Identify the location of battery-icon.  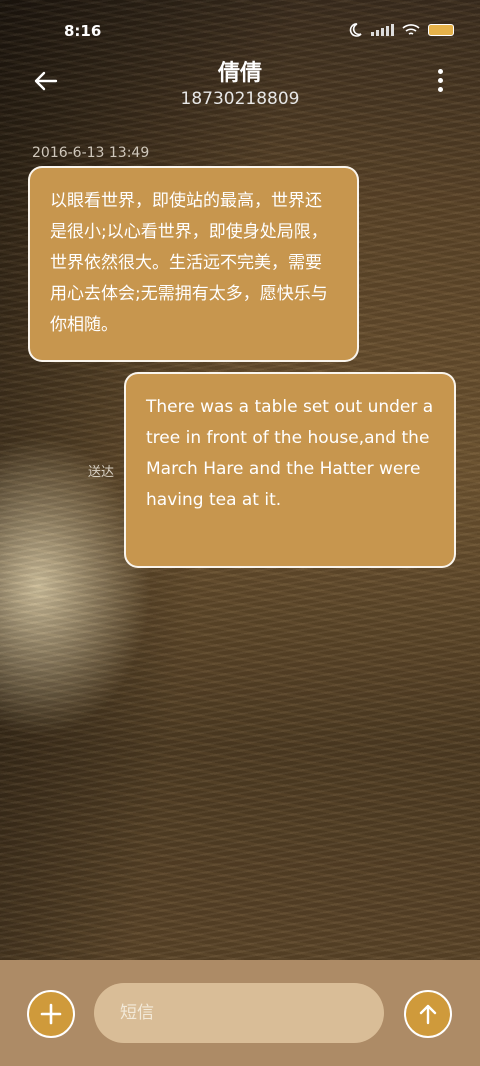
(441, 30).